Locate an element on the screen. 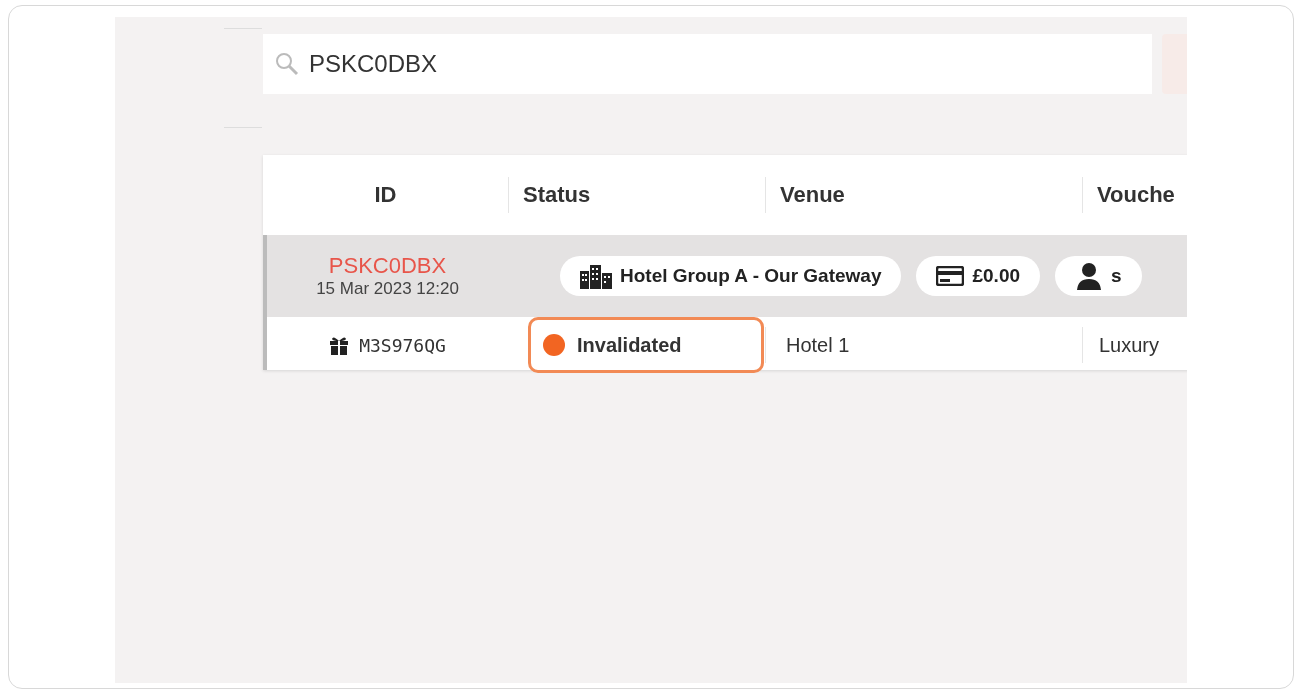  status-label: Invalidated is located at coordinates (646, 345).